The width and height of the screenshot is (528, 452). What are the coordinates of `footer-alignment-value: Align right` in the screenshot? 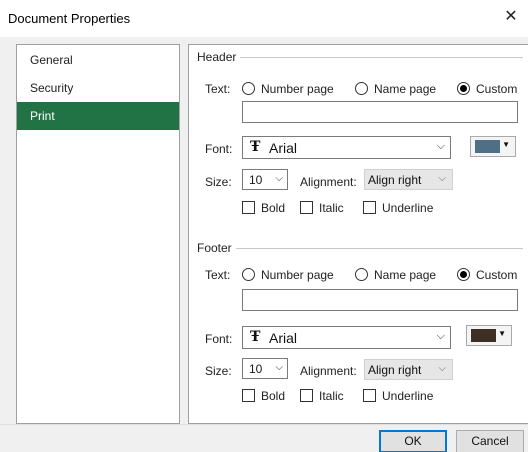 It's located at (395, 370).